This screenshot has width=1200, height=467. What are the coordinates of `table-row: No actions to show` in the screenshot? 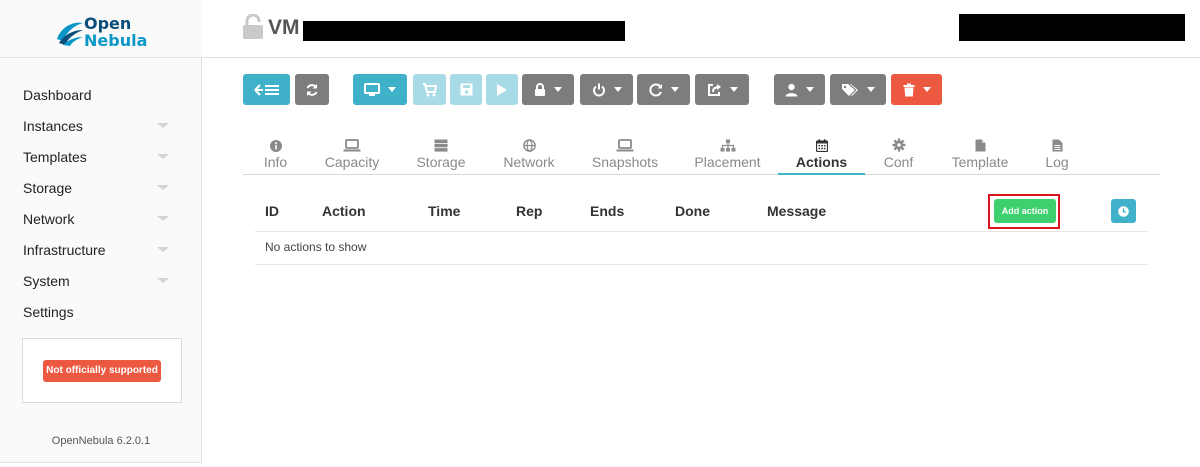 It's located at (701, 248).